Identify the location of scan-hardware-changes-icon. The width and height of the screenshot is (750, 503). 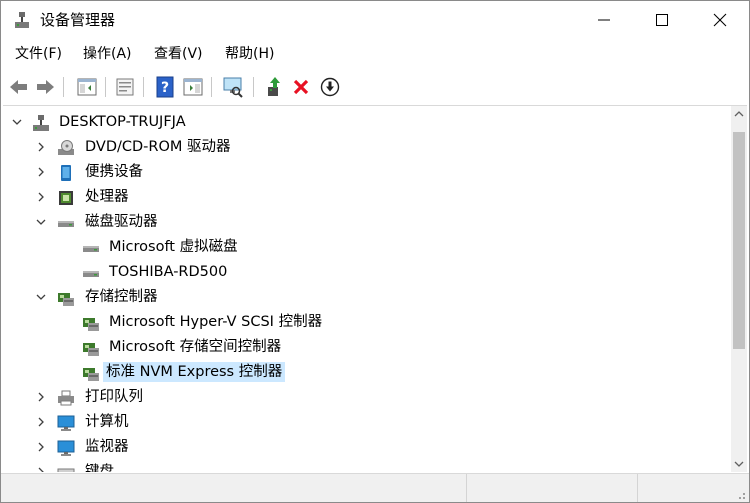
(233, 87).